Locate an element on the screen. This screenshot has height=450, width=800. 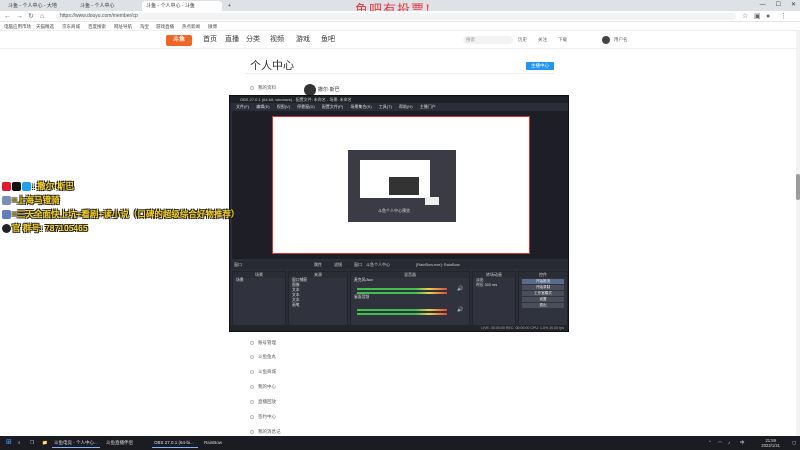
audio-meter is located at coordinates (402, 289).